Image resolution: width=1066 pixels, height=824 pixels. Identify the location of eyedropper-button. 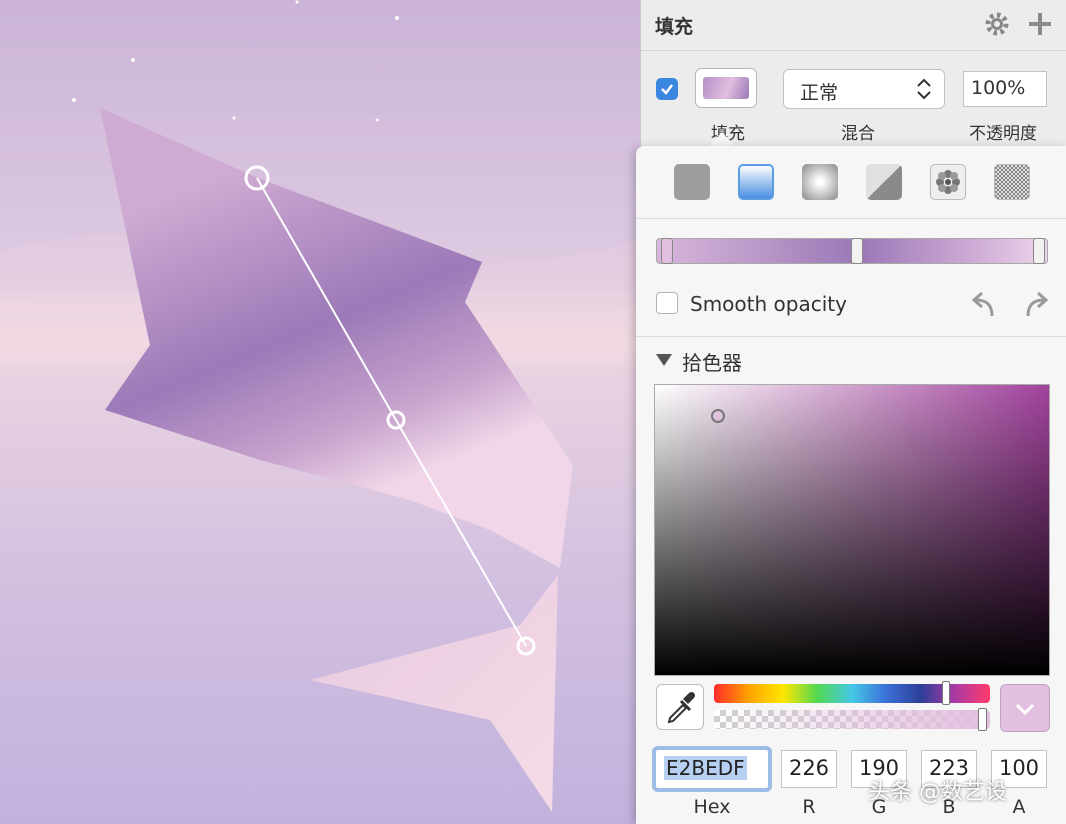
(680, 707).